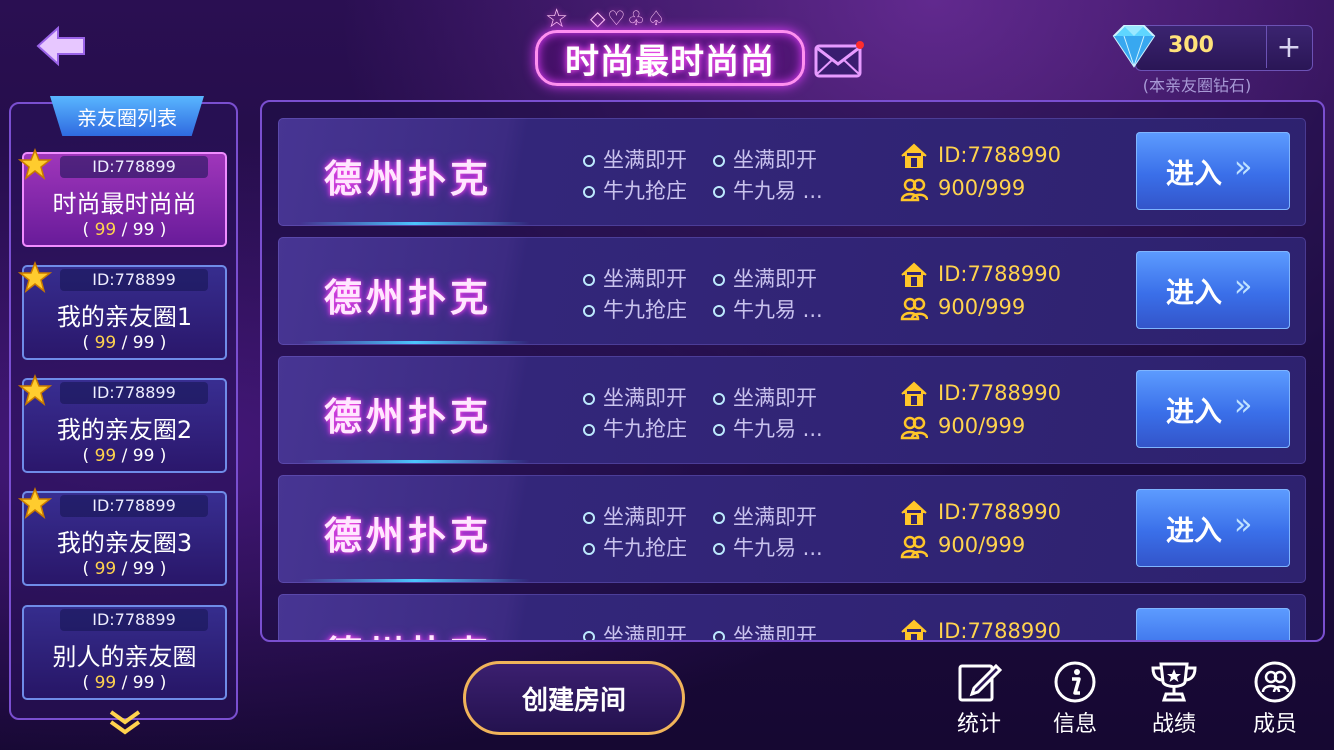 This screenshot has height=750, width=1334. I want to click on circle-list-item: ID:778899 我的亲友圈2 ( 99 / 99 ), so click(122, 423).